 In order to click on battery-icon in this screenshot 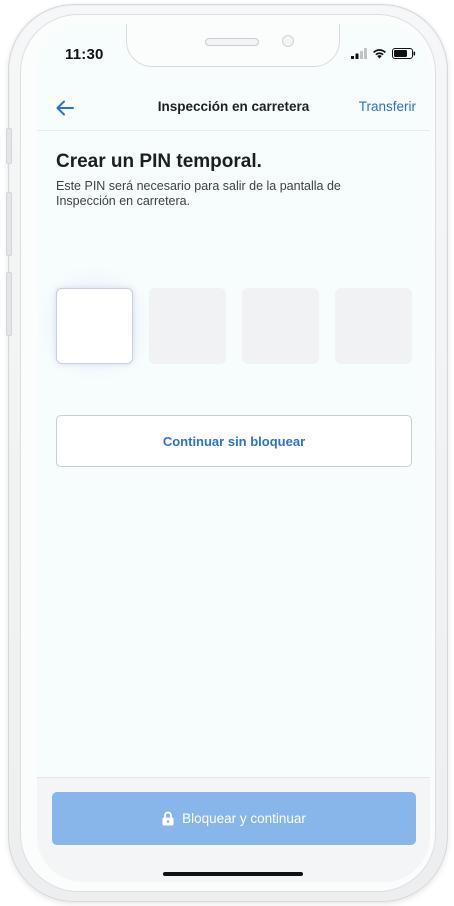, I will do `click(404, 53)`.